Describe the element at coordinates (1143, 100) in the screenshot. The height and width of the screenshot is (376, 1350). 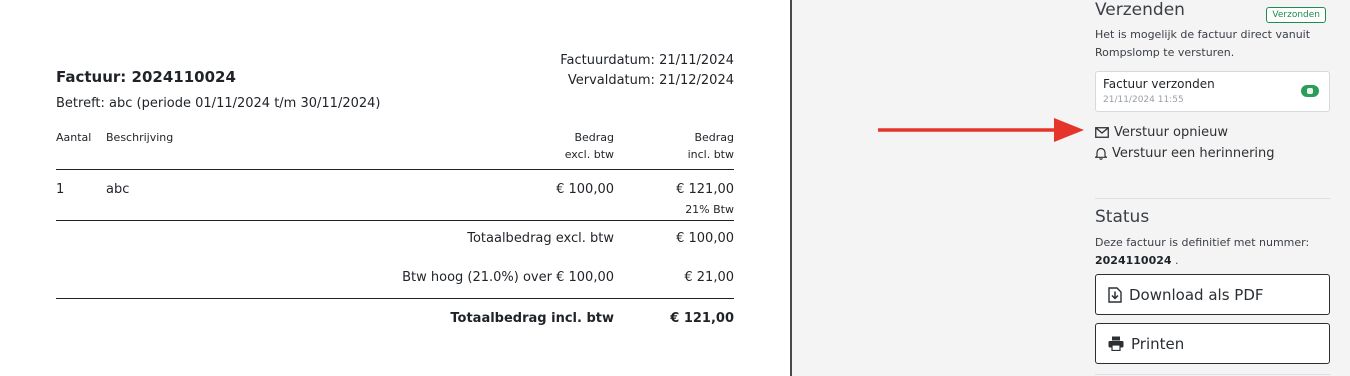
I see `sent-event-time: 21/11/2024 11:55` at that location.